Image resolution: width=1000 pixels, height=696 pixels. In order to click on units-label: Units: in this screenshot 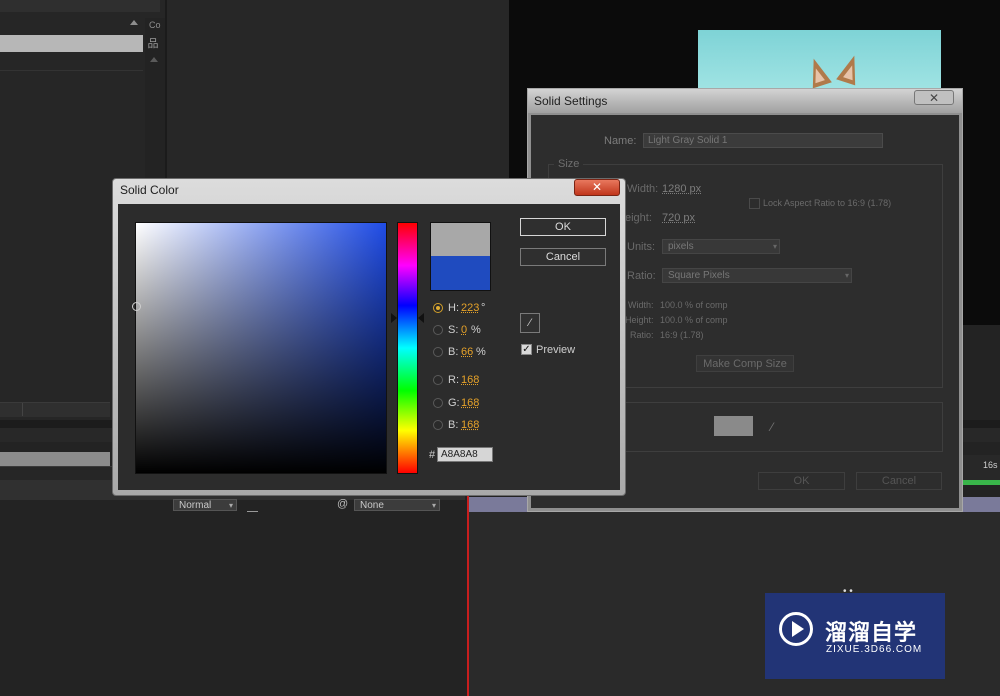, I will do `click(641, 247)`.